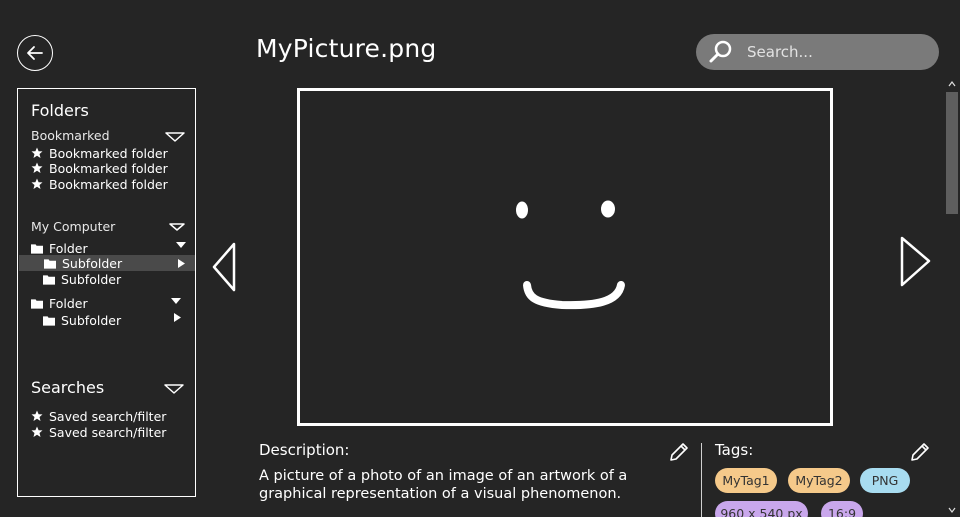 The height and width of the screenshot is (517, 960). I want to click on tags-label: Tags:, so click(734, 450).